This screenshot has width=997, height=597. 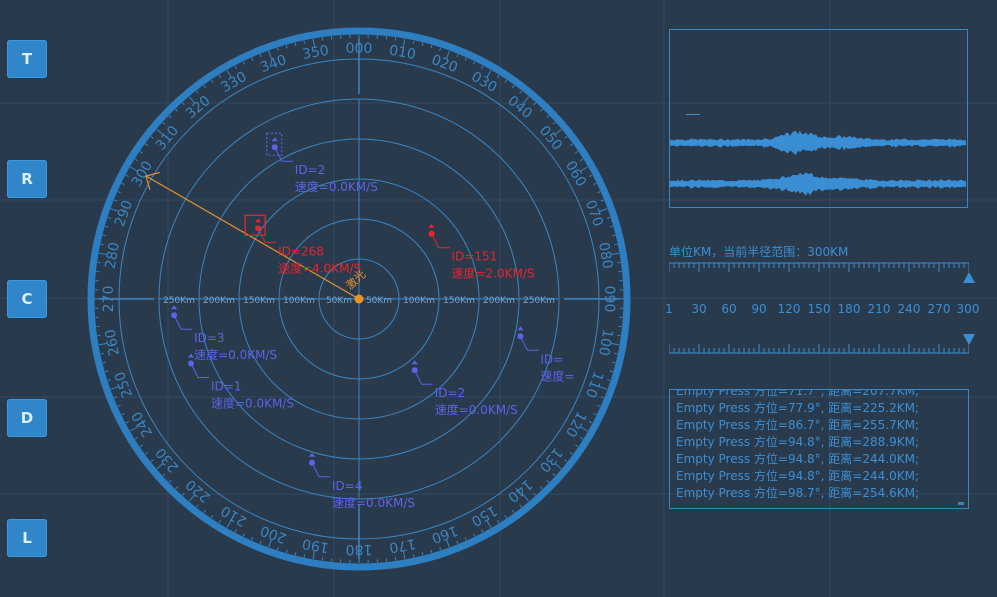 What do you see at coordinates (27, 299) in the screenshot?
I see `side-button-c: C` at bounding box center [27, 299].